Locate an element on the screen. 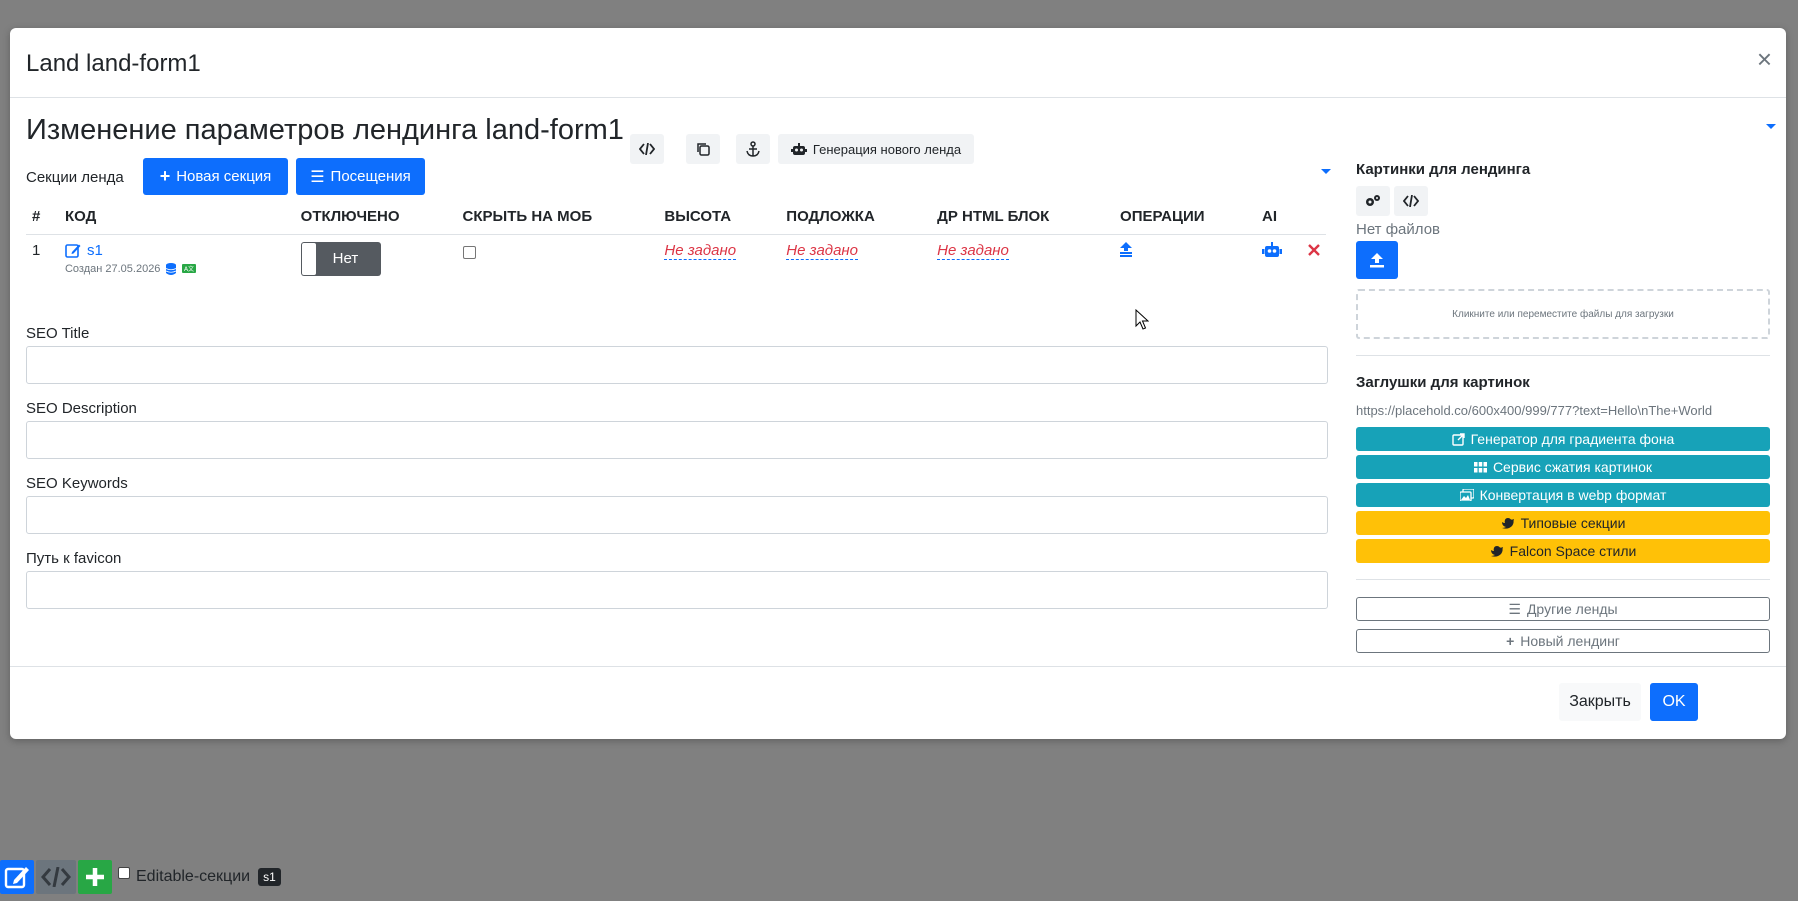  edit-page-button is located at coordinates (17, 877).